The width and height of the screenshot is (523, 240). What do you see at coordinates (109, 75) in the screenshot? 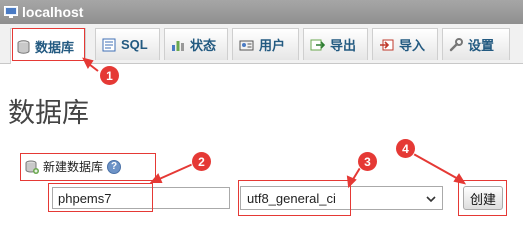
I see `annotation-marker-1: 1` at bounding box center [109, 75].